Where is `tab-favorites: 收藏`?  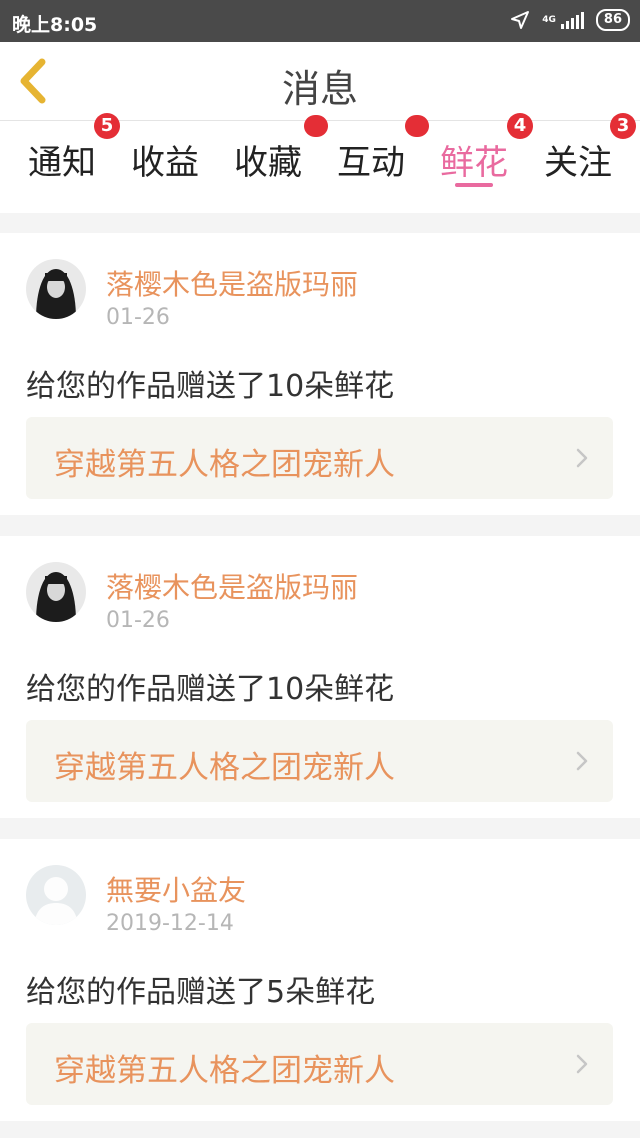
tab-favorites: 收藏 is located at coordinates (268, 159).